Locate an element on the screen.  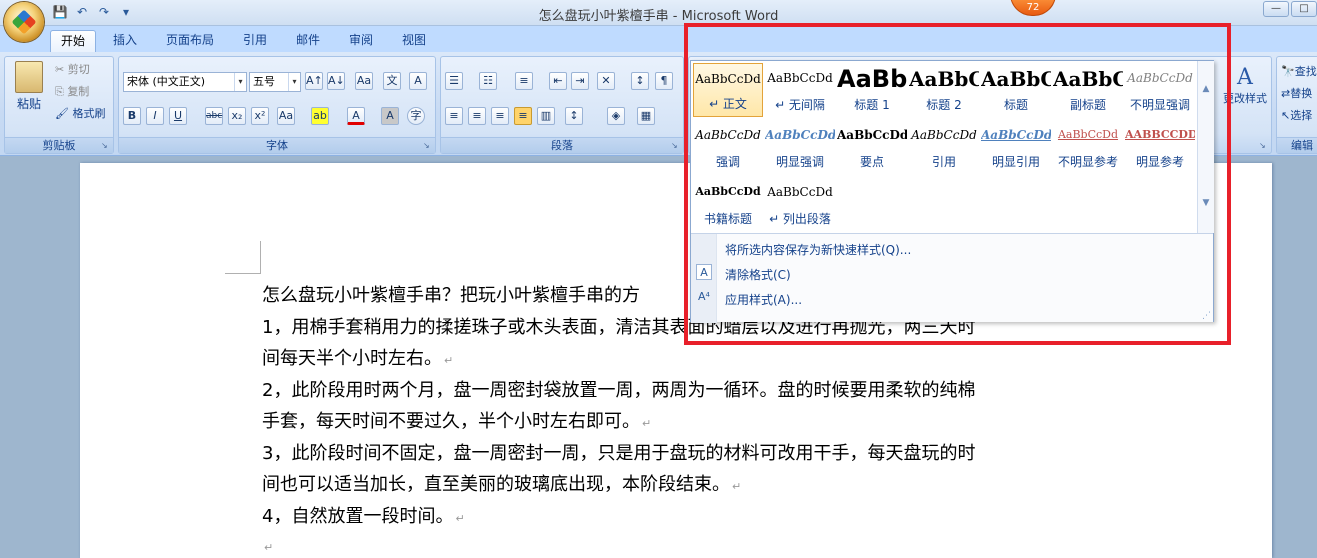
chinese-layout-button: ✕ is located at coordinates (606, 81).